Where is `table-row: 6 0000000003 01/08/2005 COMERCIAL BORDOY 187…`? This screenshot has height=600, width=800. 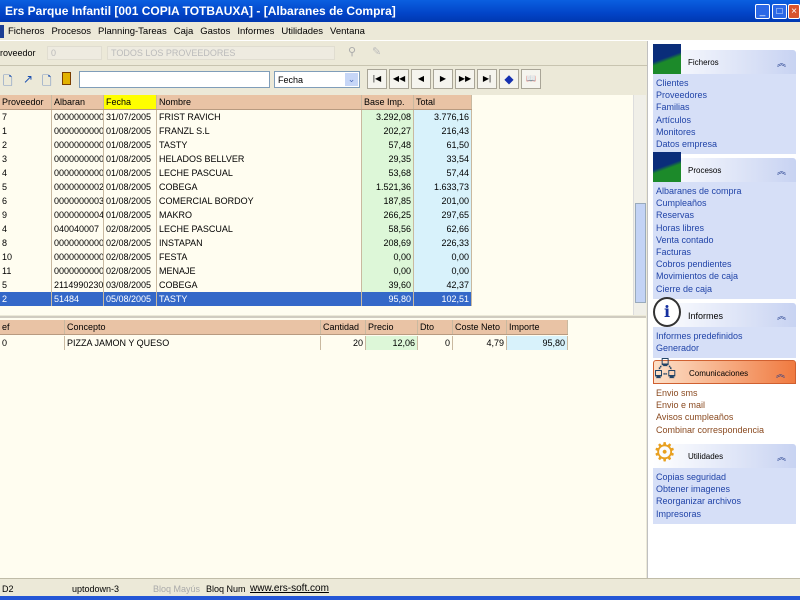 table-row: 6 0000000003 01/08/2005 COMERCIAL BORDOY 187… is located at coordinates (236, 201).